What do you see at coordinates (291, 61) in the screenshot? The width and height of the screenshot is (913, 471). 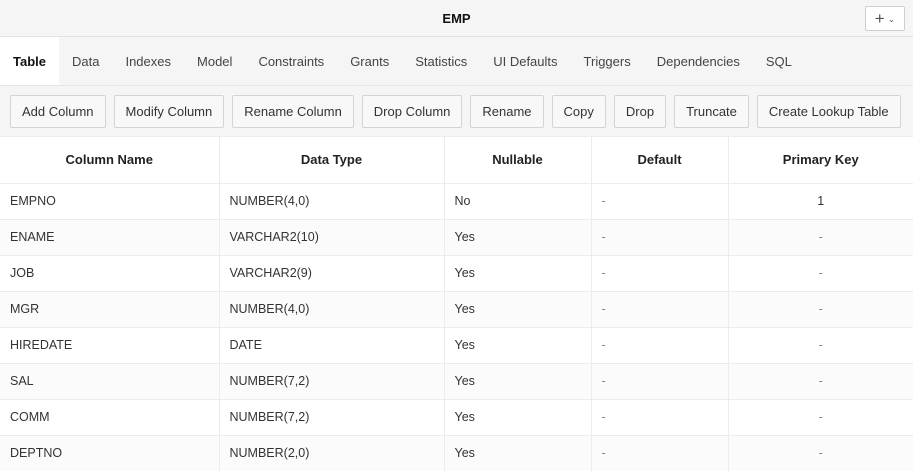 I see `tab-constraints: Constraints` at bounding box center [291, 61].